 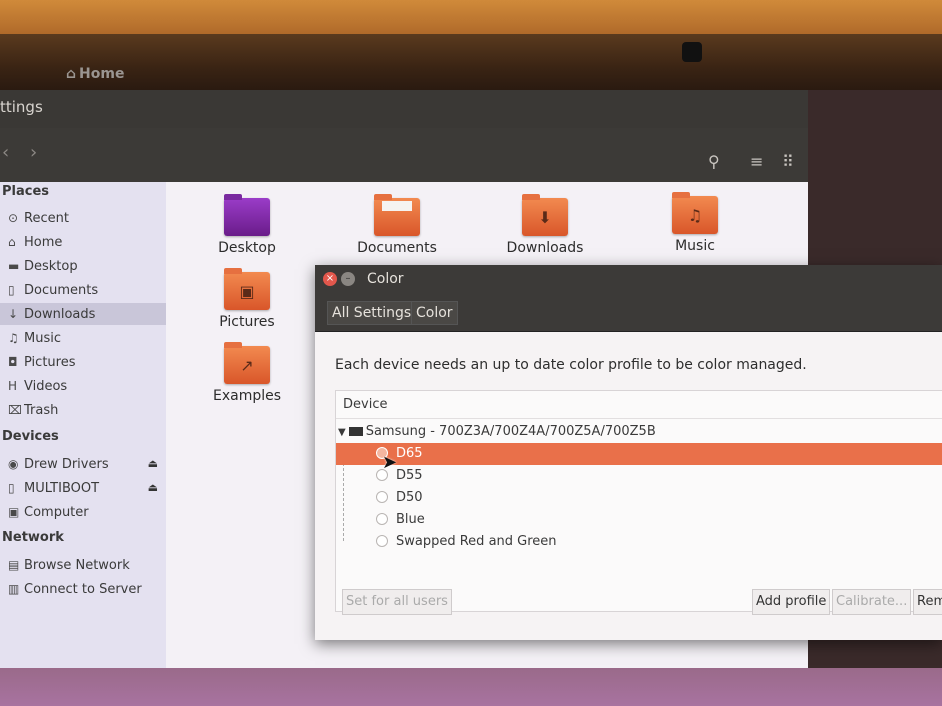 I want to click on computer-icon: ▣, so click(x=14, y=512).